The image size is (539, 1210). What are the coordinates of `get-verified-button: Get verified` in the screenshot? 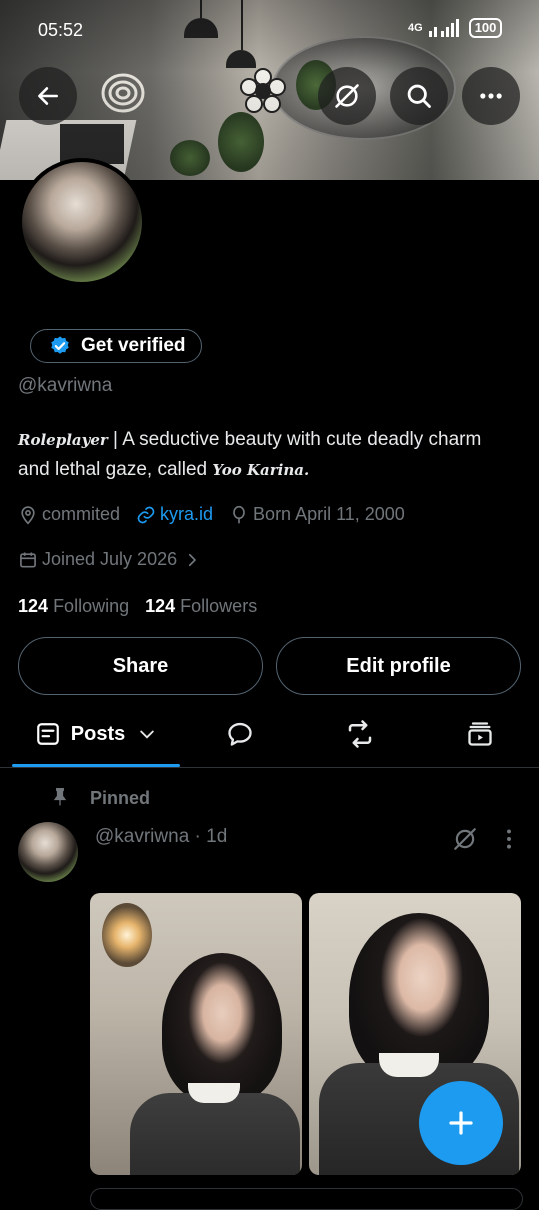 It's located at (116, 346).